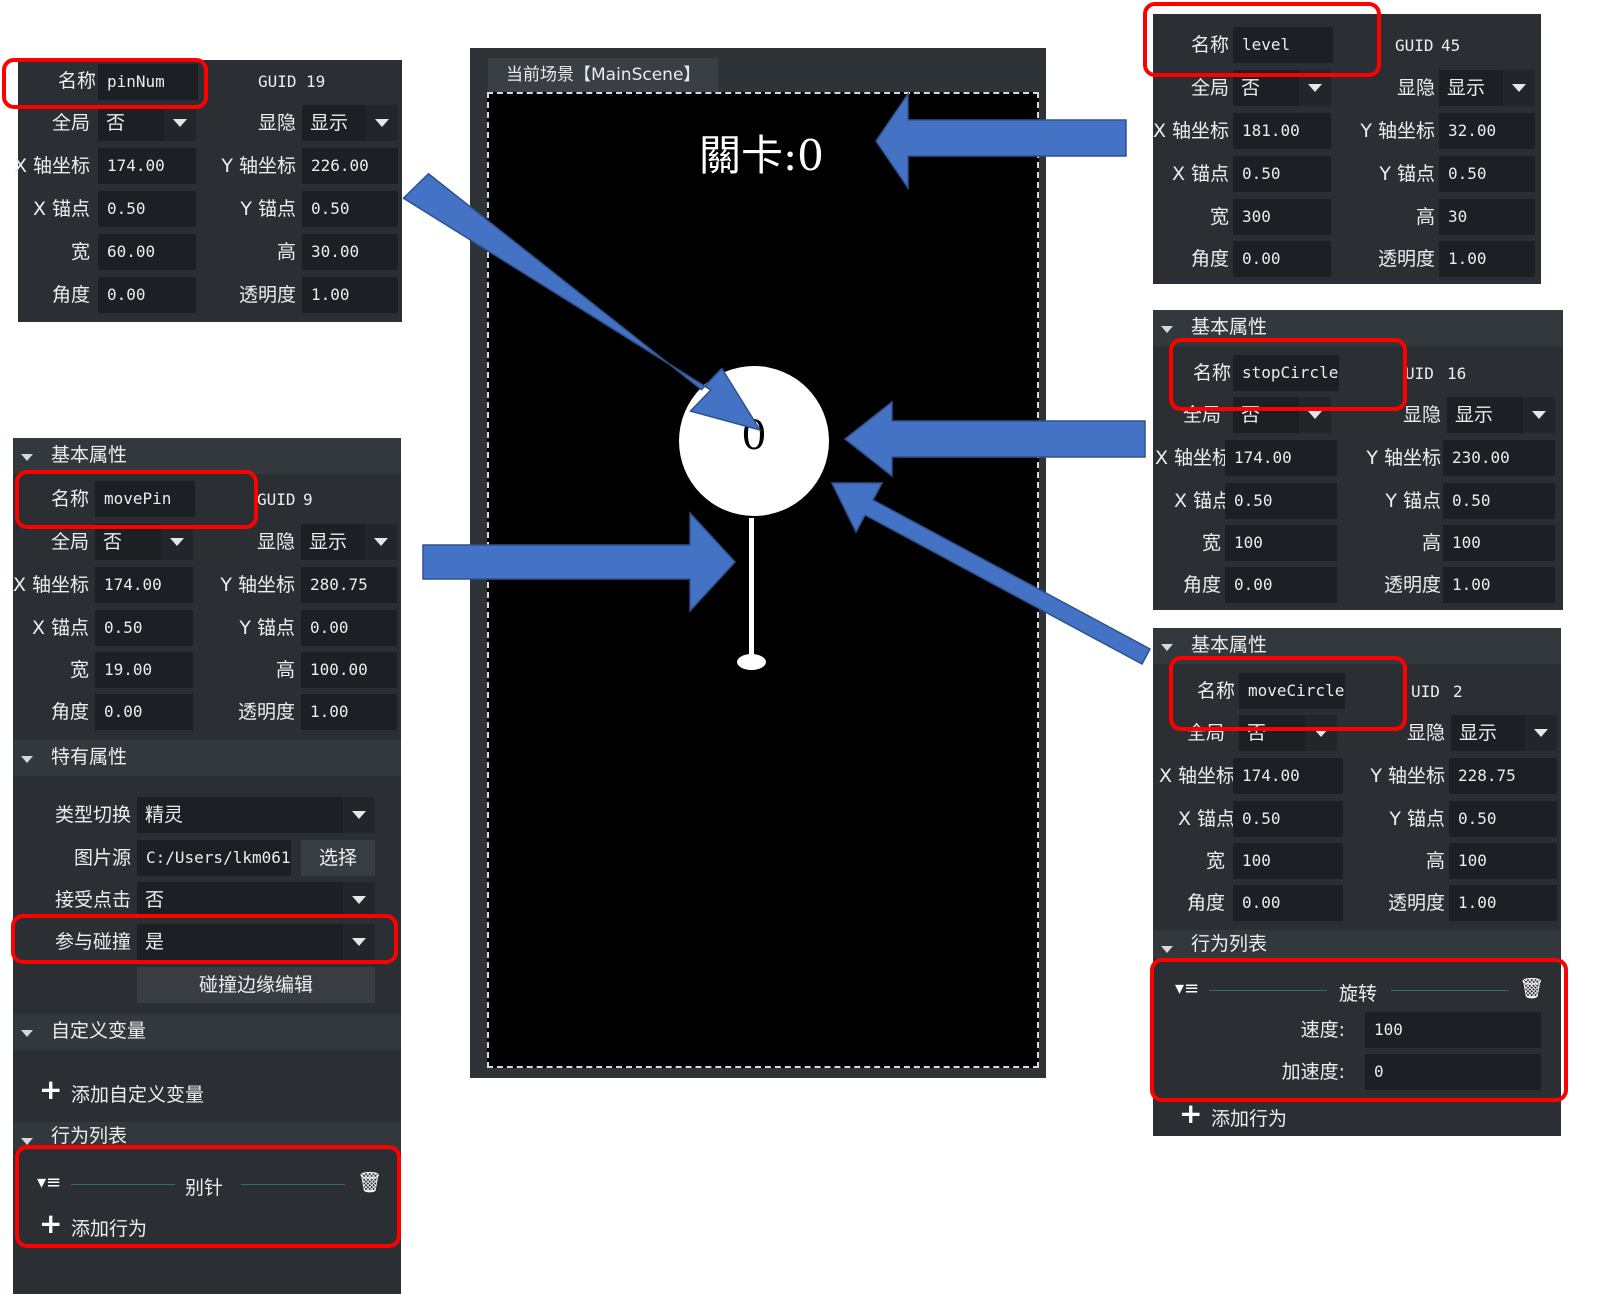 Image resolution: width=1613 pixels, height=1294 pixels. What do you see at coordinates (92, 815) in the screenshot?
I see `type-switch-label: 类型切换` at bounding box center [92, 815].